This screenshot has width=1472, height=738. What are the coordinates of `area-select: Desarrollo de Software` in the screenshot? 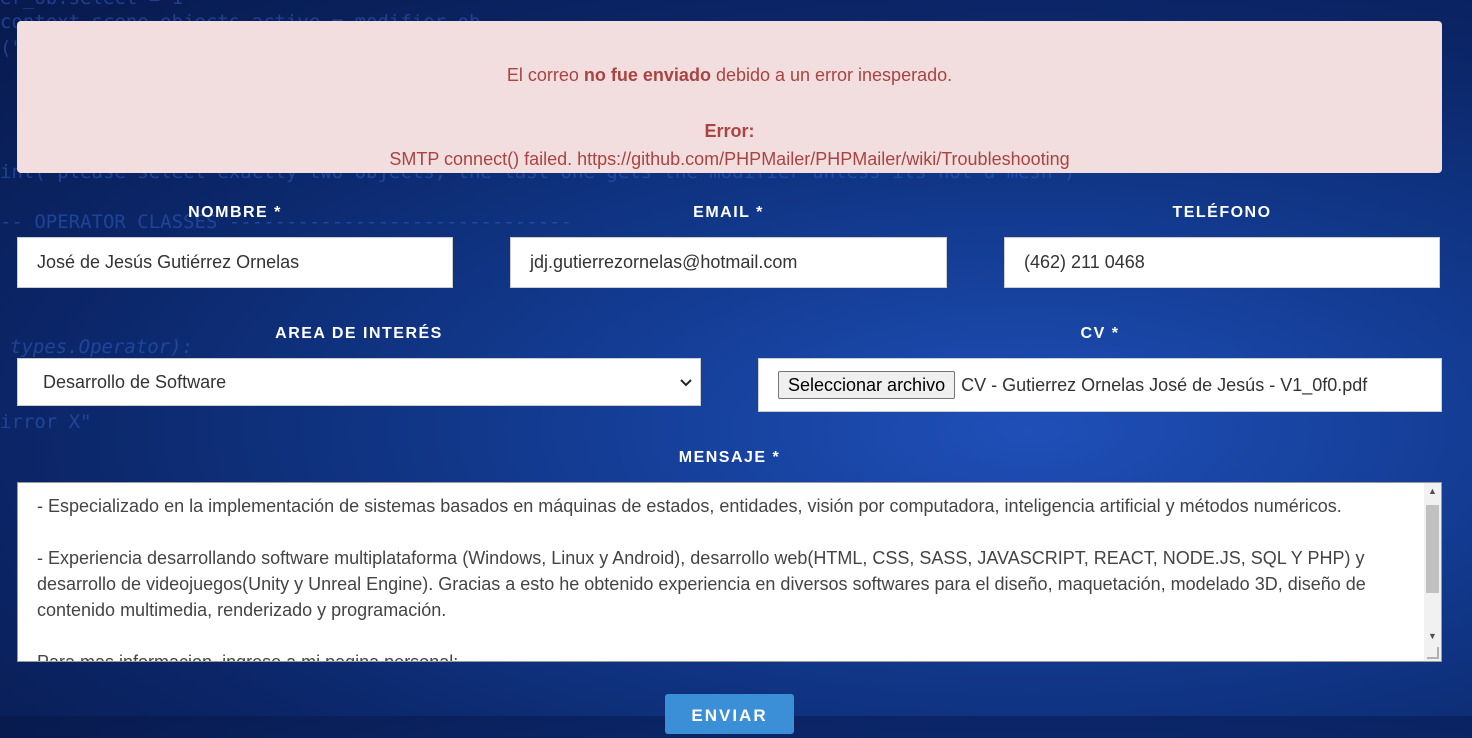 It's located at (359, 382).